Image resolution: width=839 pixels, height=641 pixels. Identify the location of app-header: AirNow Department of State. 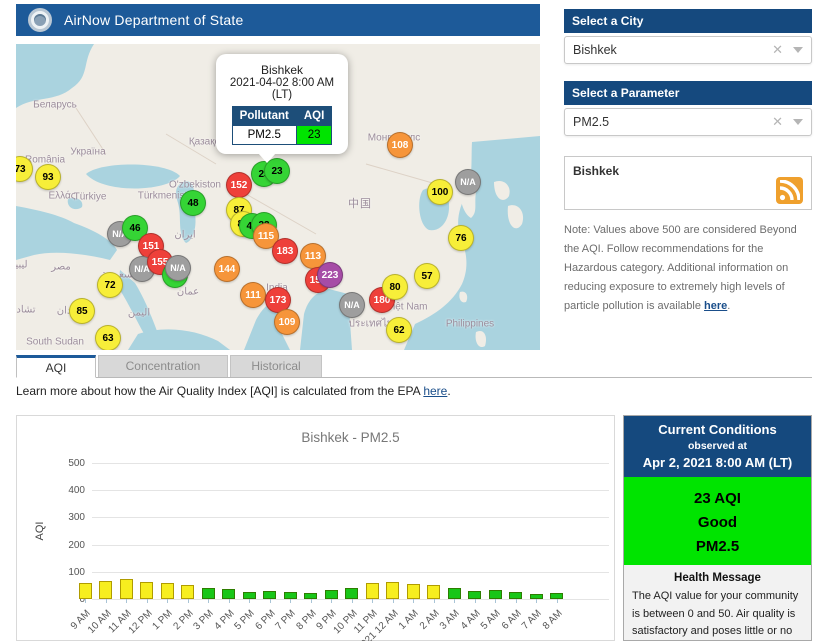
(278, 20).